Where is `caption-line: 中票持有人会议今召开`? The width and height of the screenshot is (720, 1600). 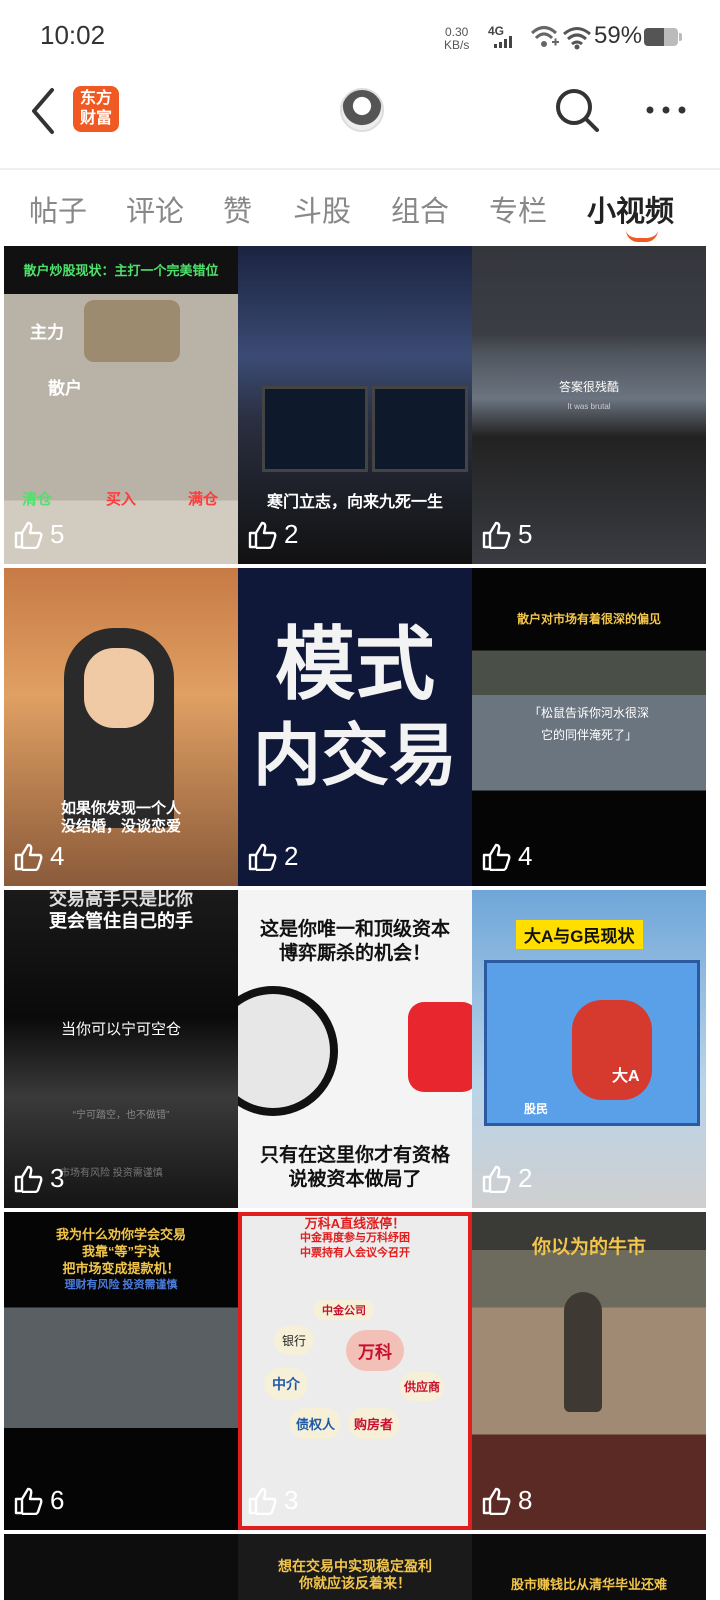 caption-line: 中票持有人会议今召开 is located at coordinates (355, 1253).